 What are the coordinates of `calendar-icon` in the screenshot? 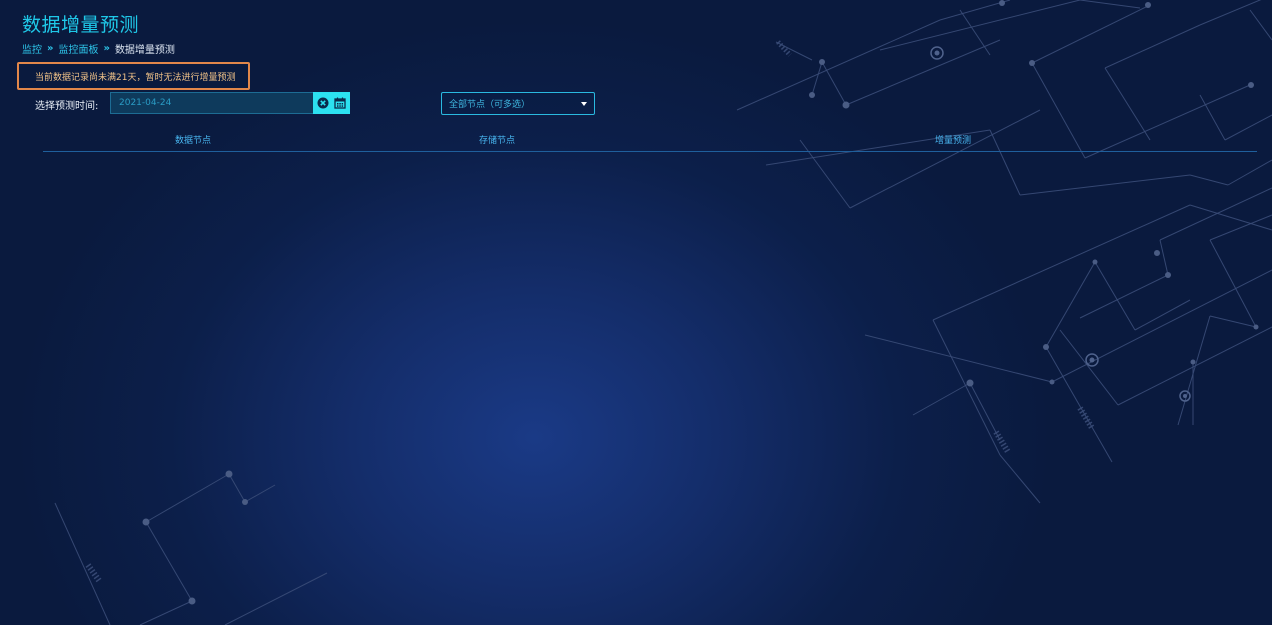 It's located at (340, 103).